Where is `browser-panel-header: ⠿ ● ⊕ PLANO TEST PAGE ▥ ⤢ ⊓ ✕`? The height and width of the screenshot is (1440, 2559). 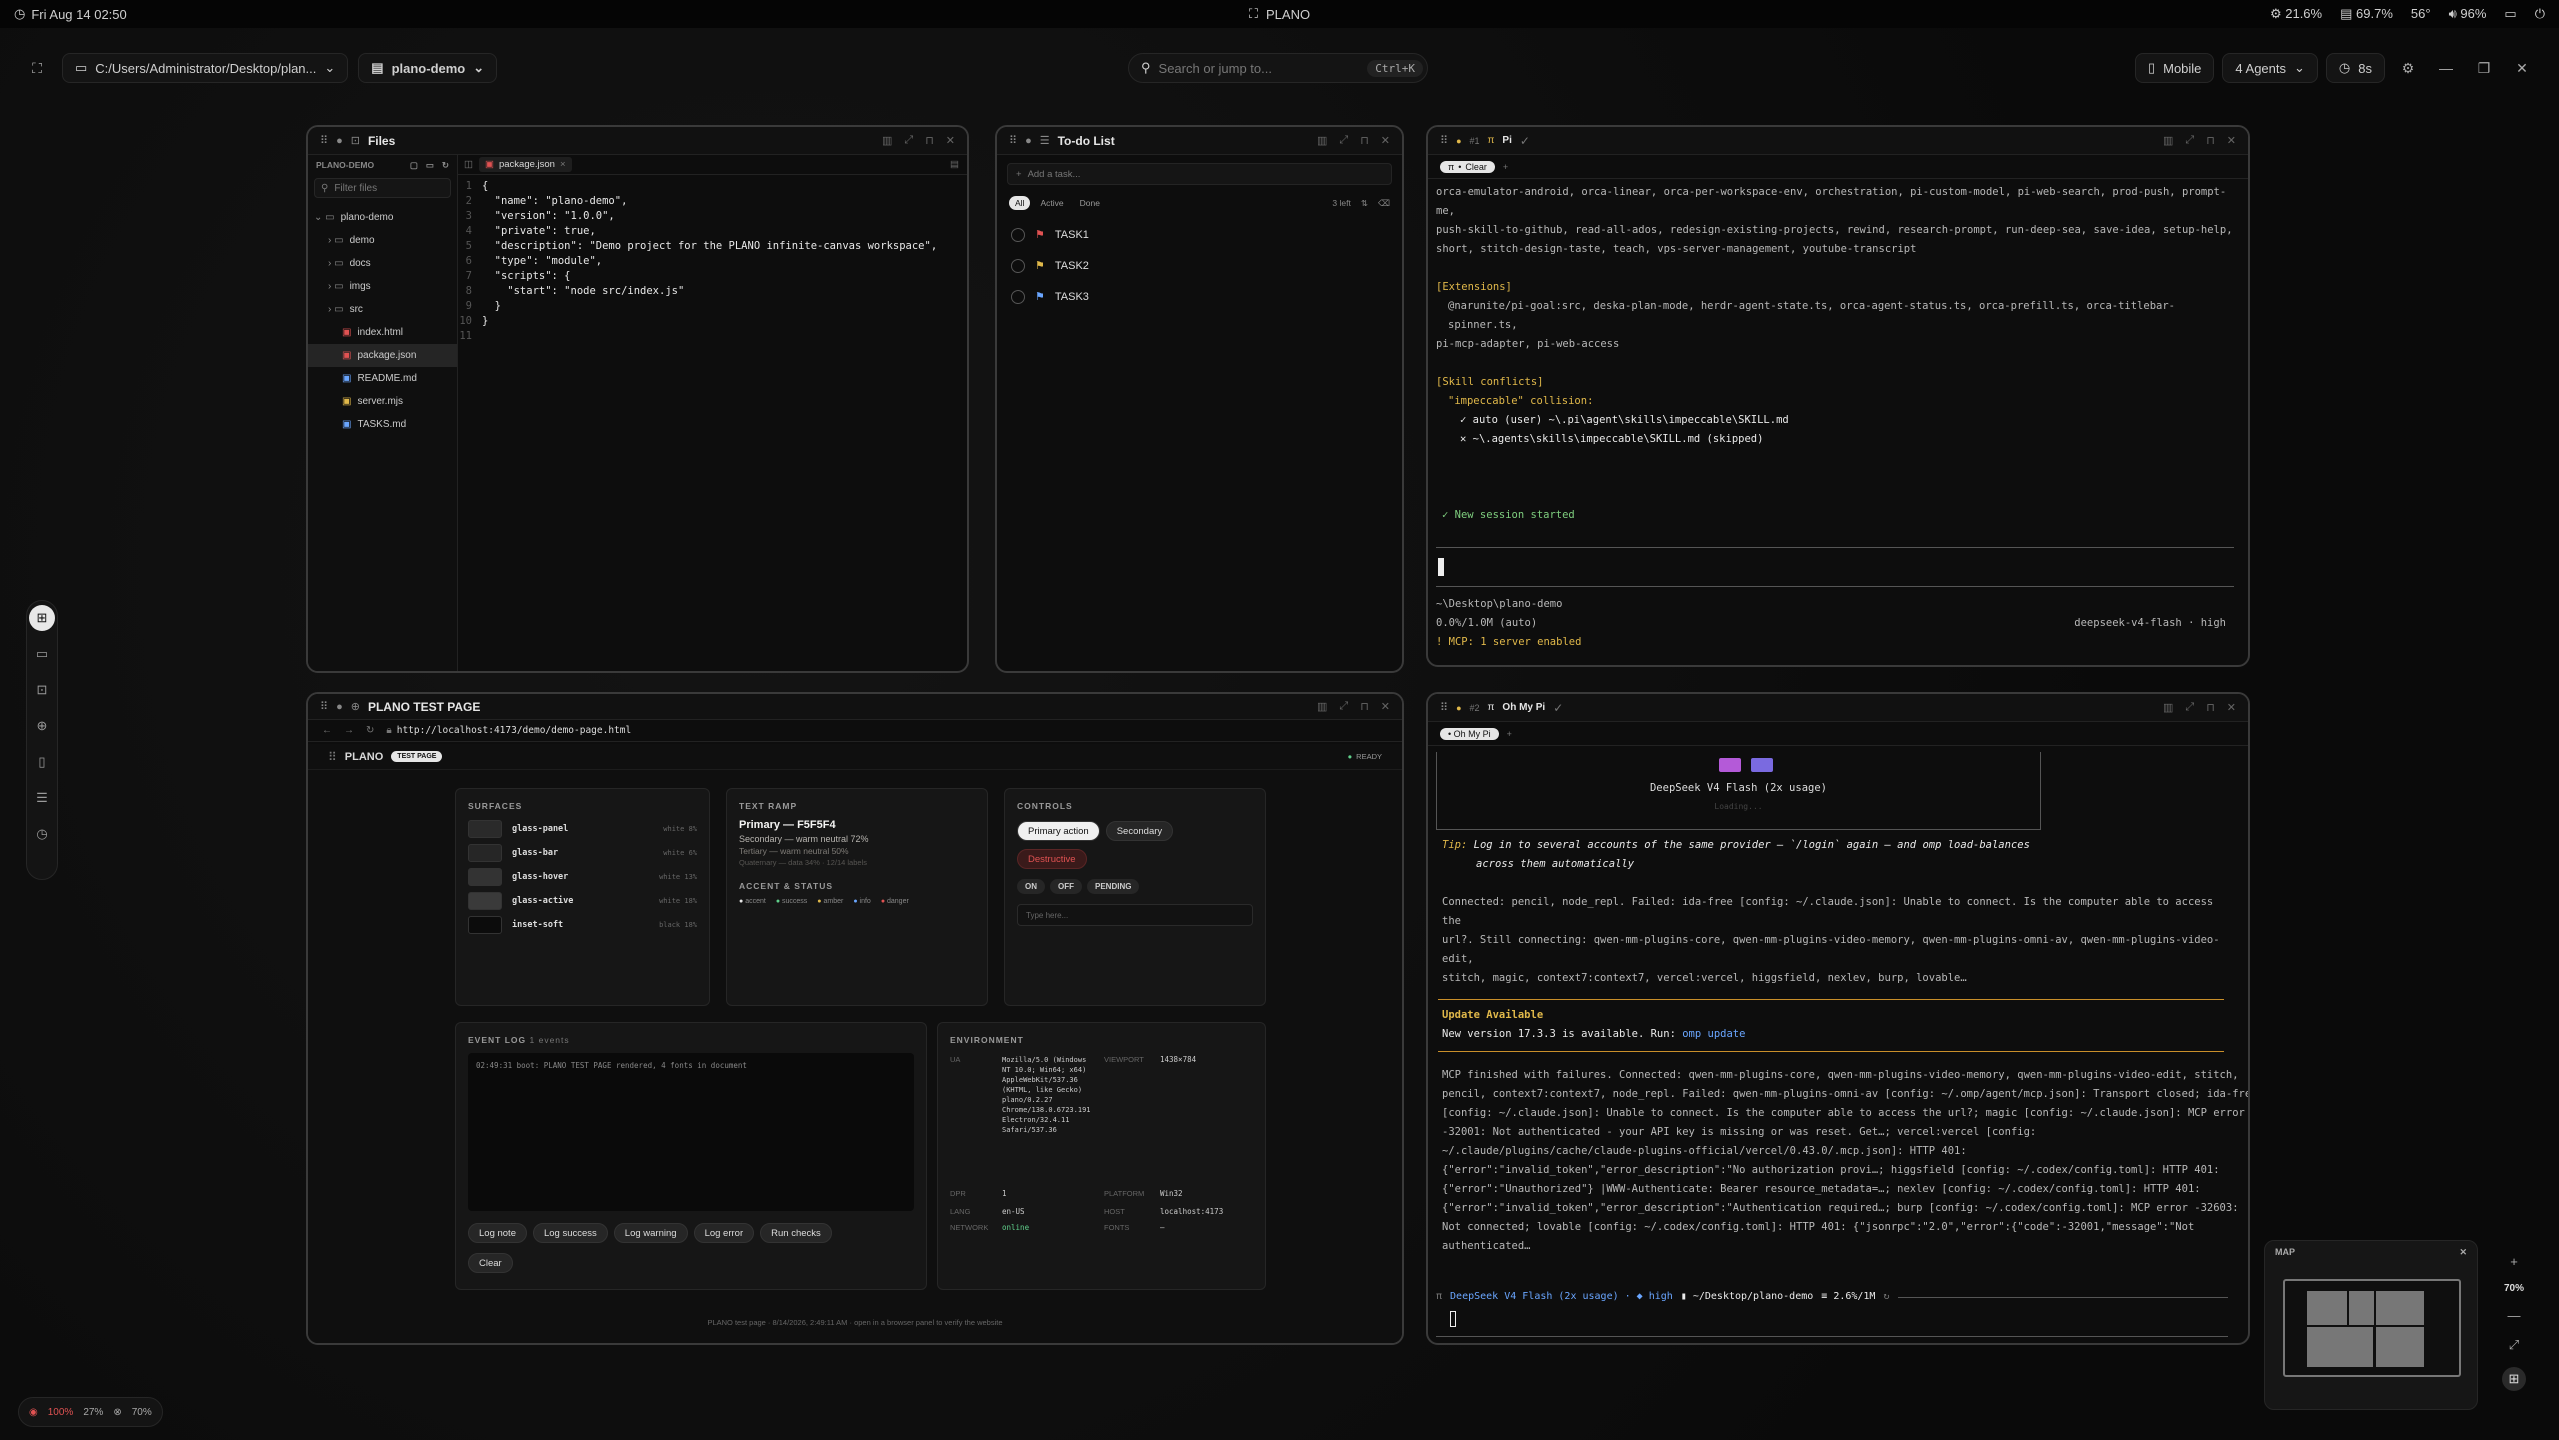
browser-panel-header: ⠿ ● ⊕ PLANO TEST PAGE ▥ ⤢ ⊓ ✕ is located at coordinates (855, 707).